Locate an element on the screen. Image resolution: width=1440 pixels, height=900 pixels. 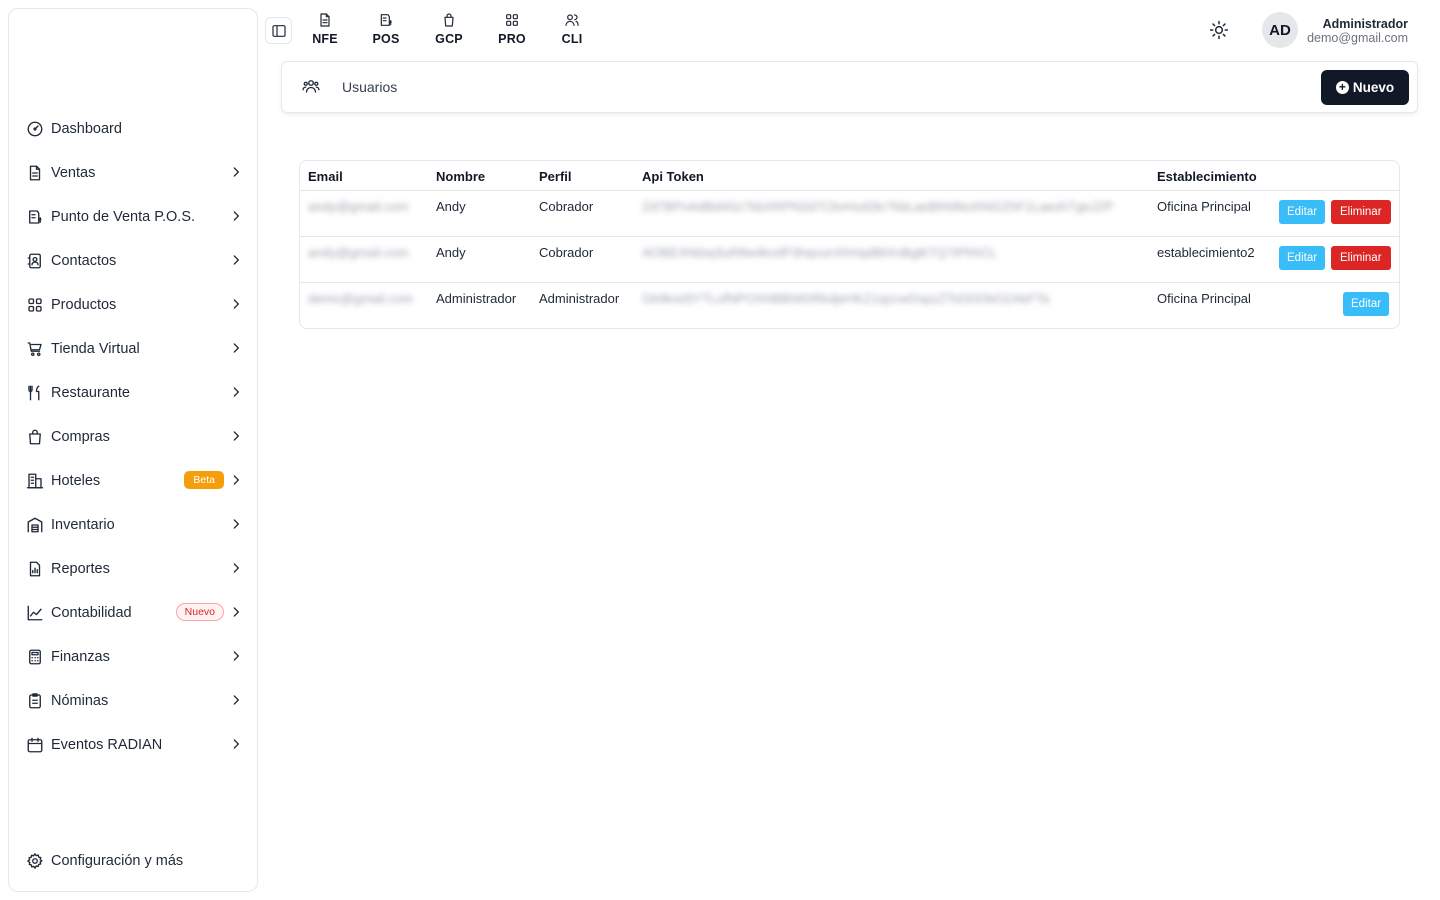
theme-toggle-button is located at coordinates (1219, 30).